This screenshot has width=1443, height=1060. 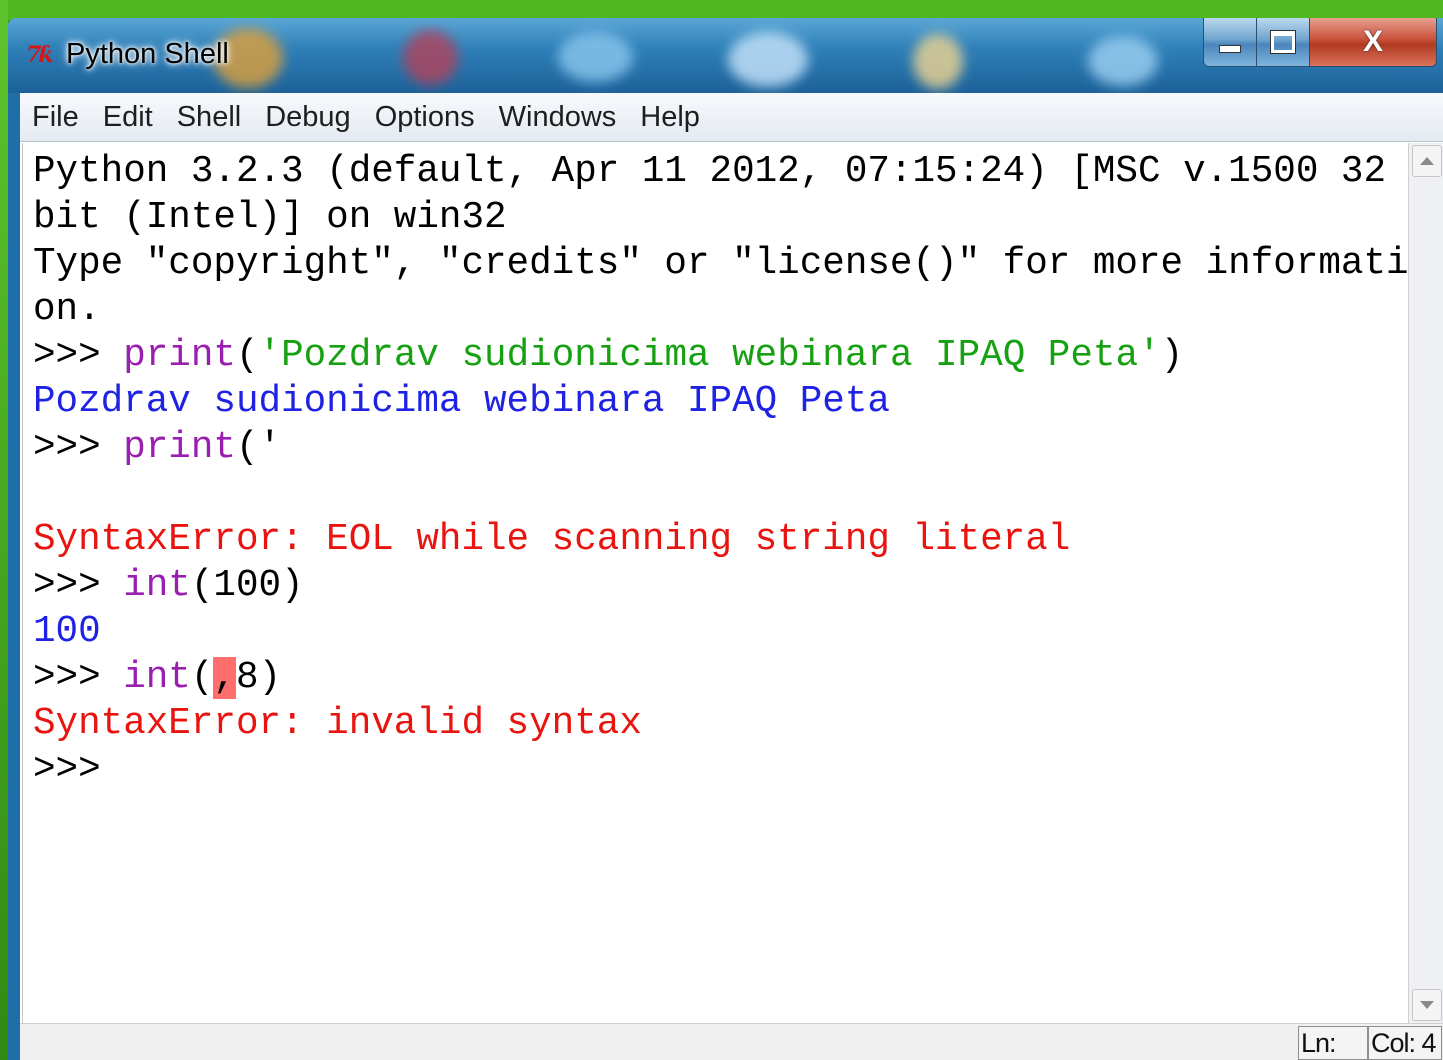 What do you see at coordinates (67, 632) in the screenshot?
I see `output-line: 100` at bounding box center [67, 632].